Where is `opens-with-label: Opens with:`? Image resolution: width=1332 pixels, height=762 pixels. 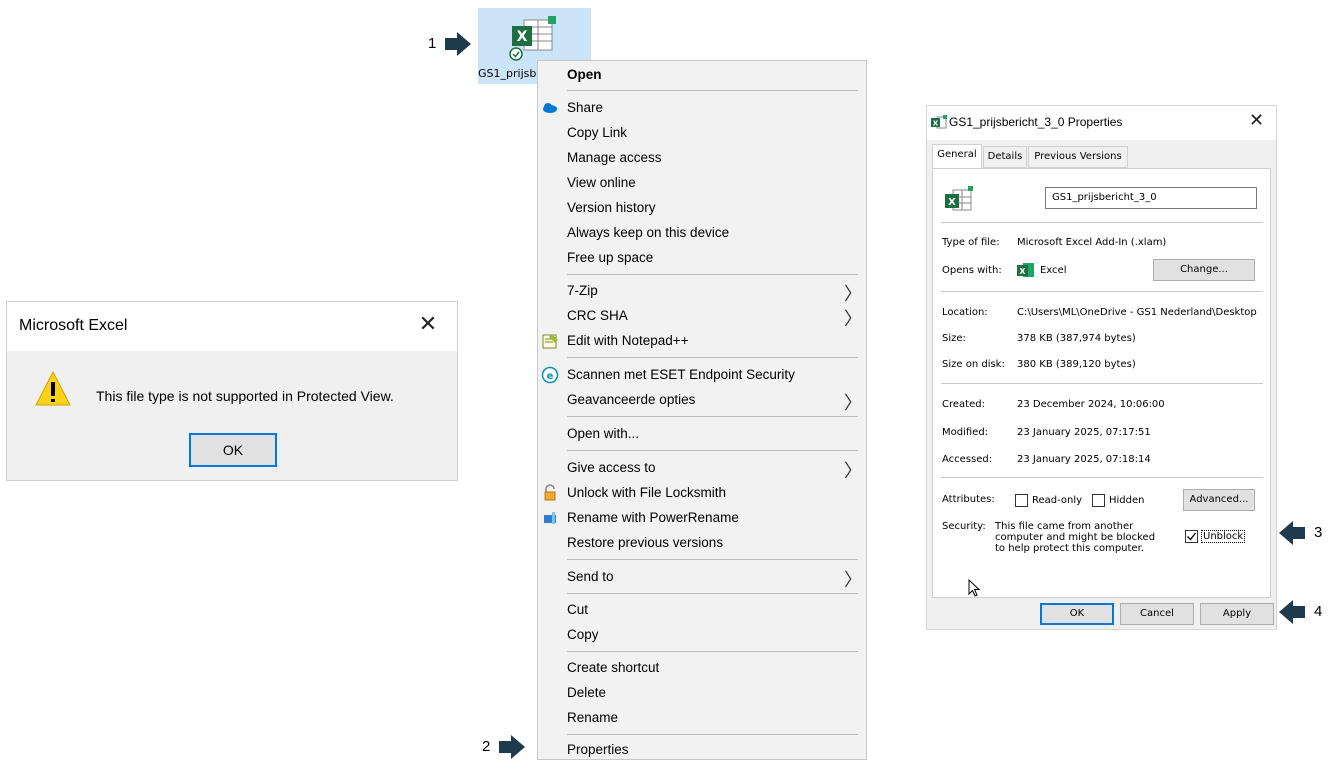
opens-with-label: Opens with: is located at coordinates (972, 270).